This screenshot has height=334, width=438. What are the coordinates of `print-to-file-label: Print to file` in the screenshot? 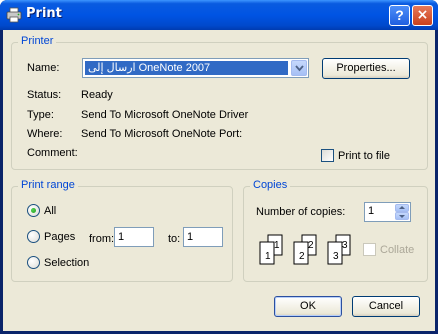 It's located at (364, 156).